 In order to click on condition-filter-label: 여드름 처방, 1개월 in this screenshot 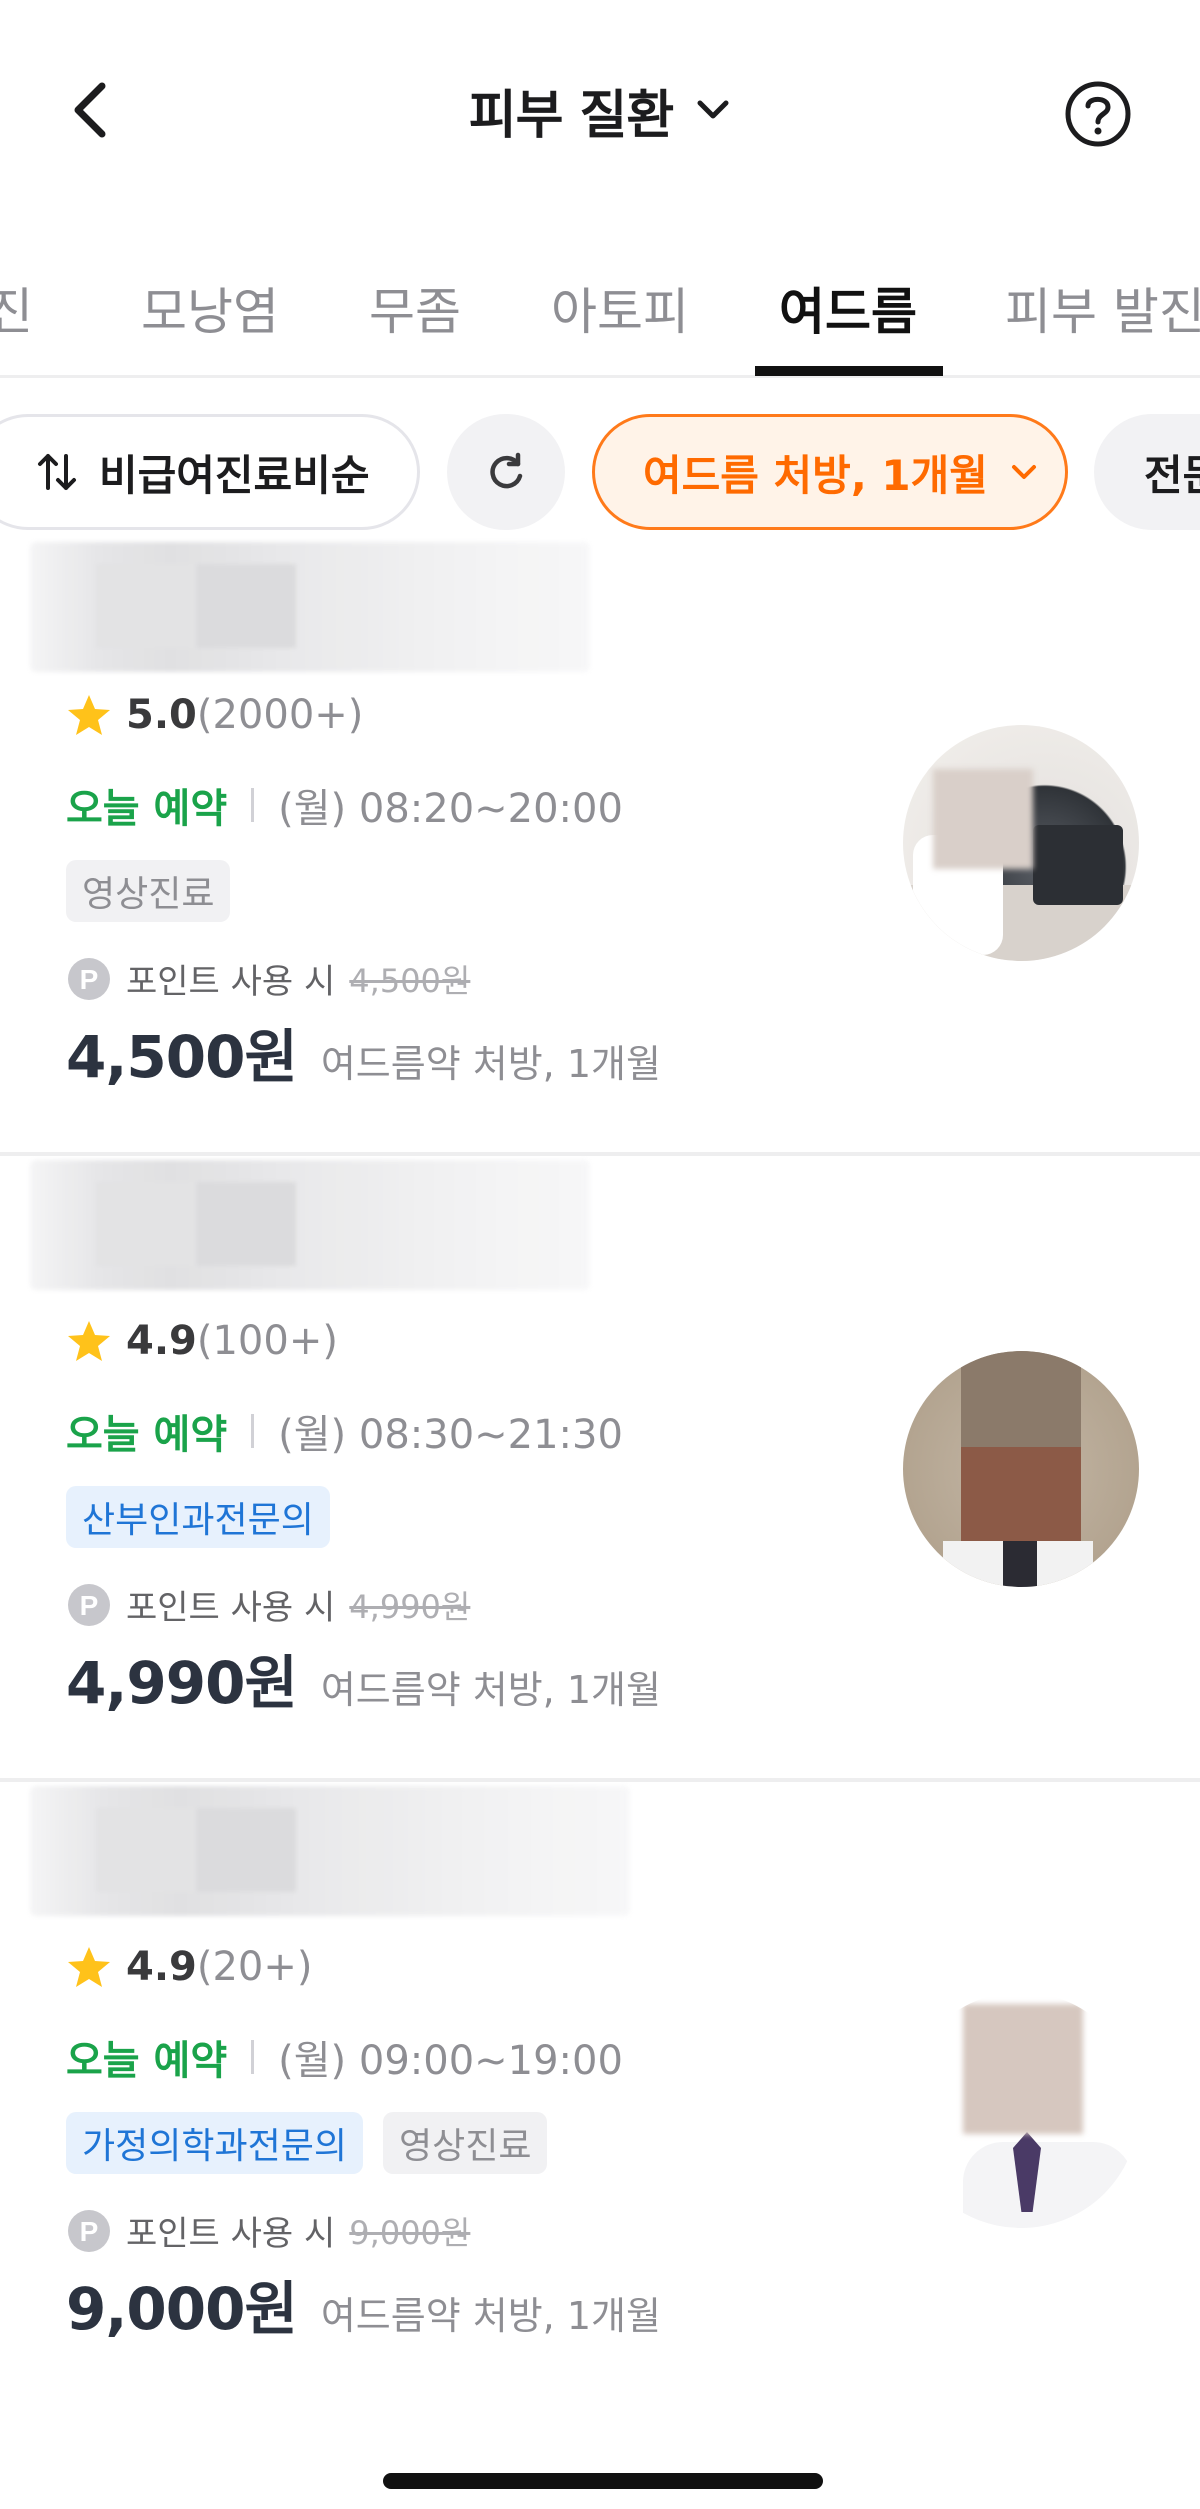, I will do `click(815, 475)`.